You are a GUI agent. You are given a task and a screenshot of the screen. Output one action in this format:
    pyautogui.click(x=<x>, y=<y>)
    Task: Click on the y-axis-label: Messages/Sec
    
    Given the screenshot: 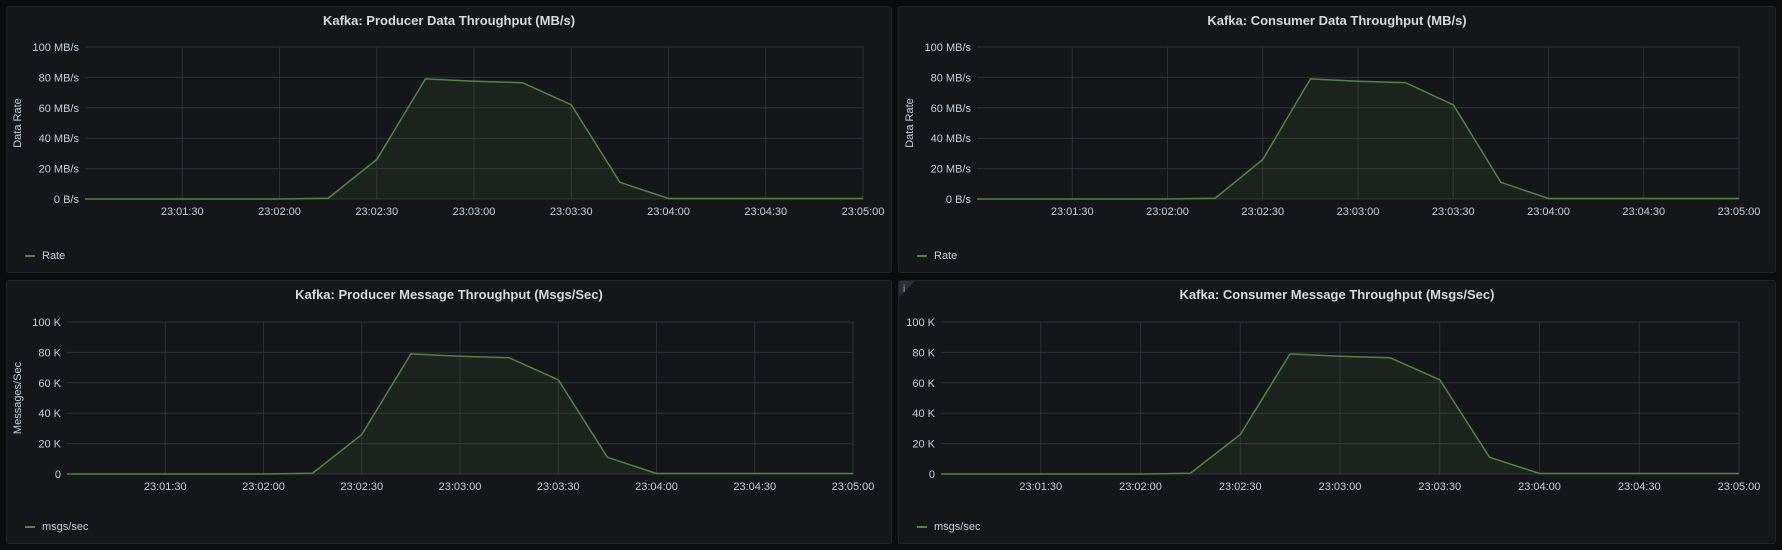 What is the action you would take?
    pyautogui.click(x=18, y=397)
    